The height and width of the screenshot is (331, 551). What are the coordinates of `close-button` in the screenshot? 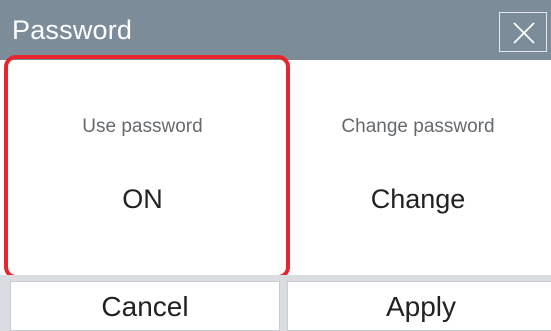 It's located at (523, 32).